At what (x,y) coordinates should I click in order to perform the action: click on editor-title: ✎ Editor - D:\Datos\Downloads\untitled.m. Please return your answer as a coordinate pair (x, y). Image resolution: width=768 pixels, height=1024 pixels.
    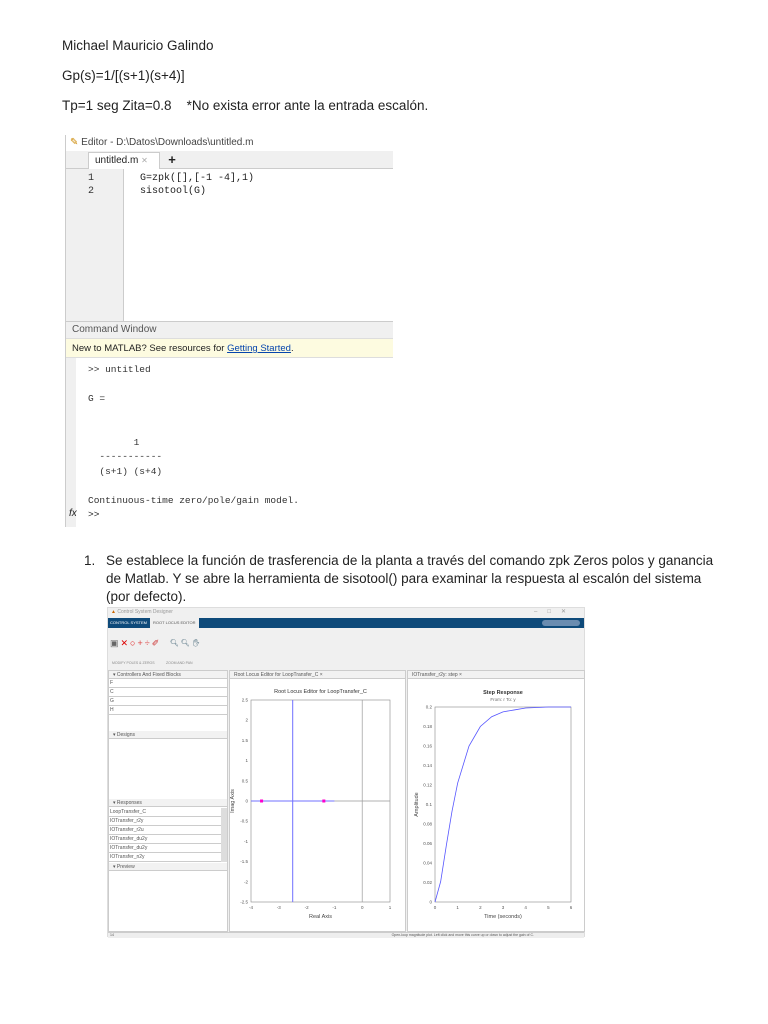
    Looking at the image, I should click on (161, 142).